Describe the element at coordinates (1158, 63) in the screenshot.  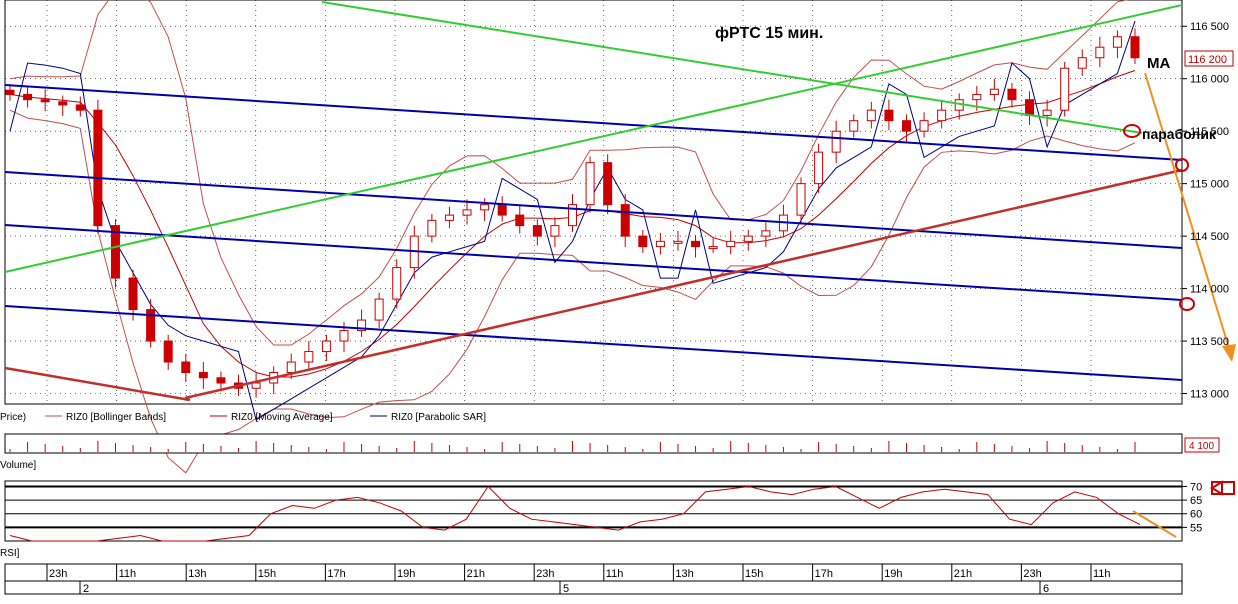
I see `ma-annotation: MA` at that location.